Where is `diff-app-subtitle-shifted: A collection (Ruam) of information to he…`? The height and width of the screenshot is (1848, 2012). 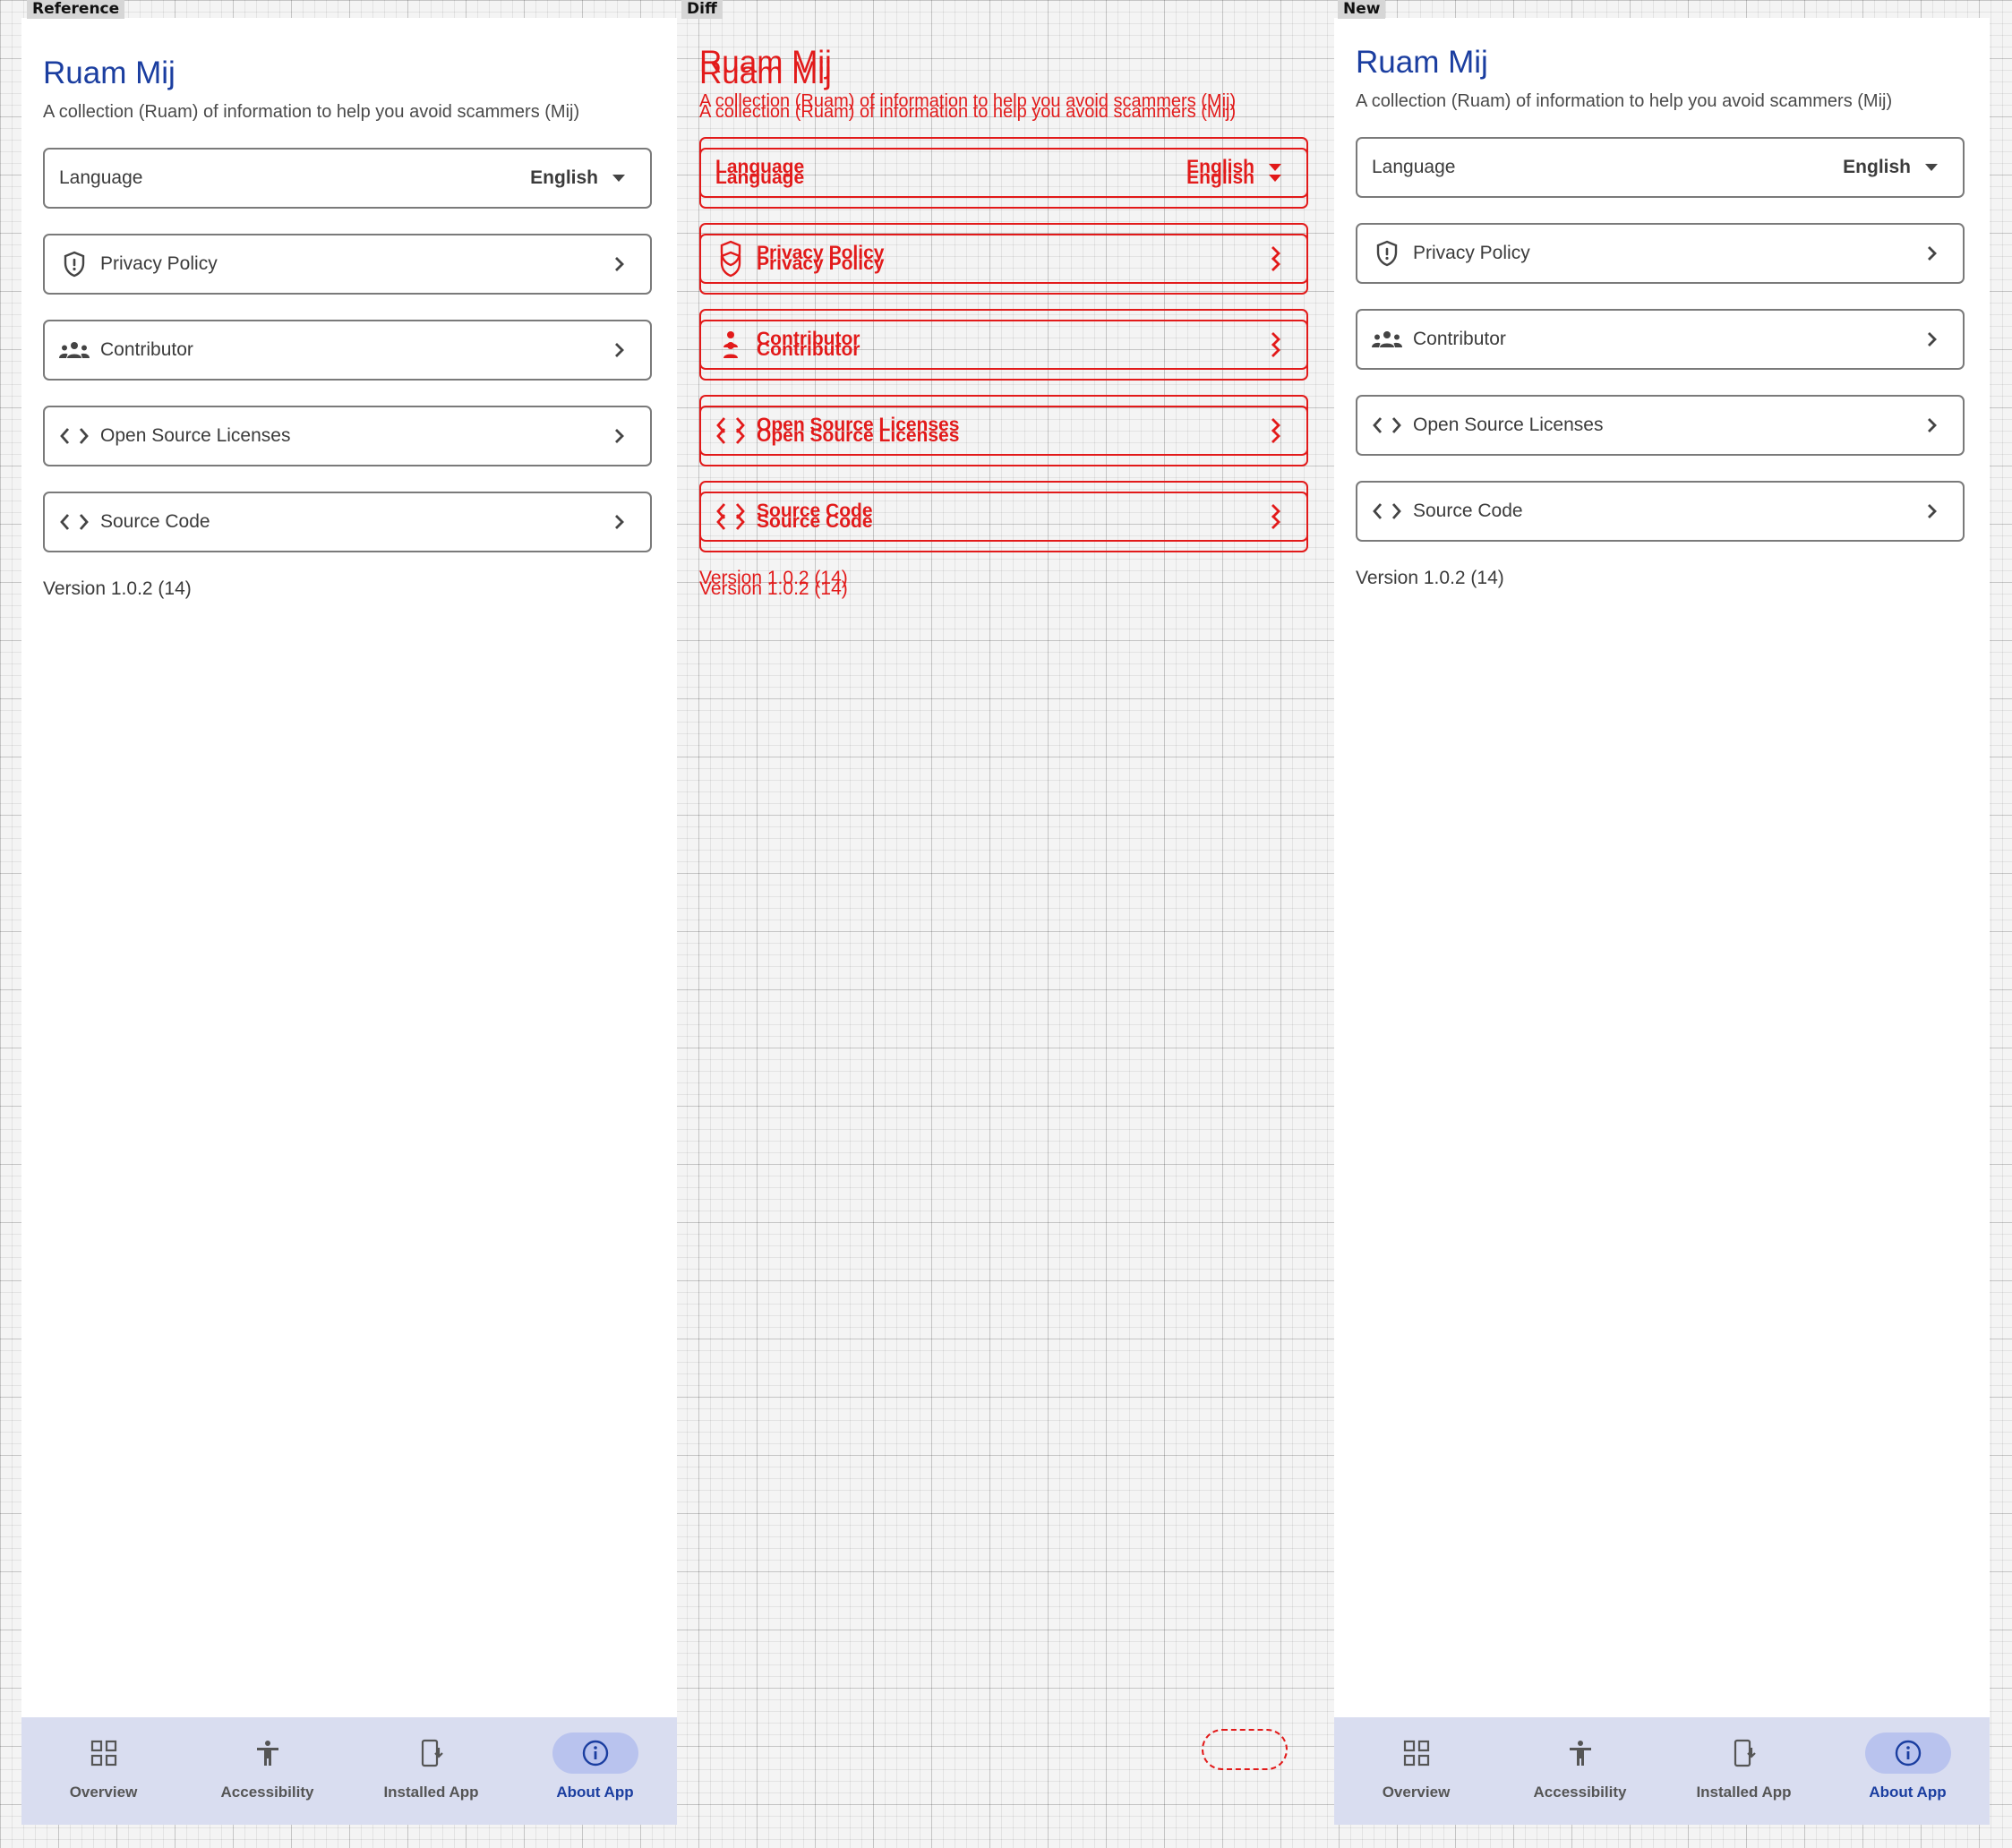
diff-app-subtitle-shifted: A collection (Ruam) of information to he… is located at coordinates (968, 101).